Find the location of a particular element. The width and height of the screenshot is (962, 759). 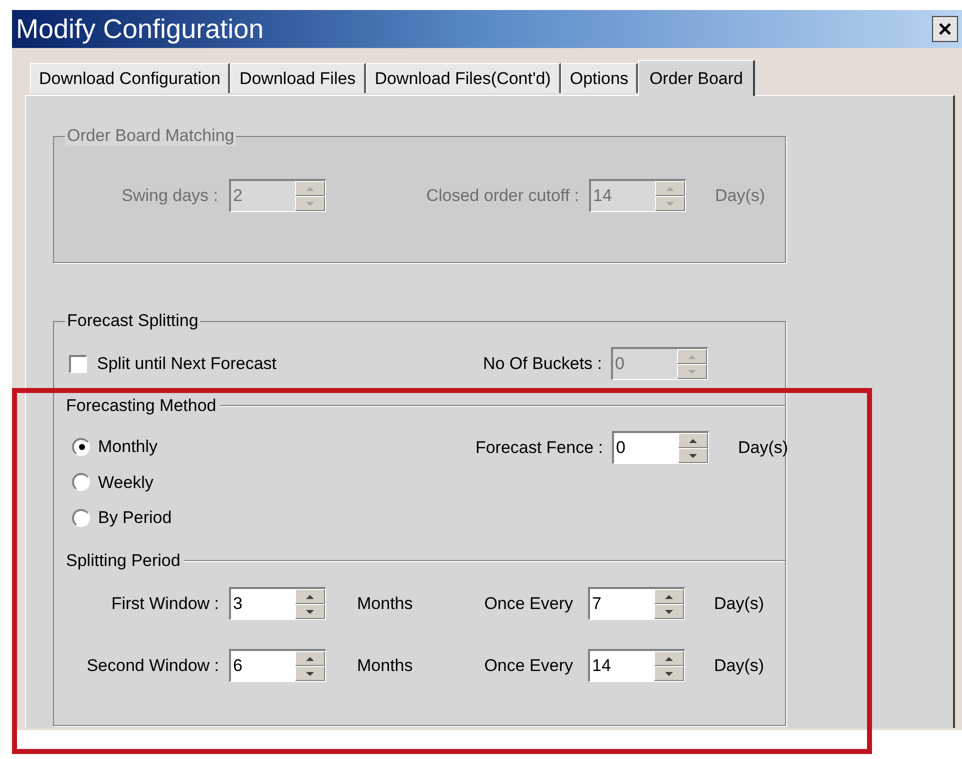

section-title: Splitting Period is located at coordinates (123, 561).